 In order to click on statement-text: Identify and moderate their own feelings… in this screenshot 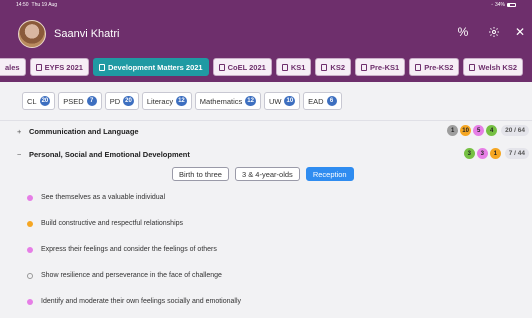, I will do `click(141, 301)`.